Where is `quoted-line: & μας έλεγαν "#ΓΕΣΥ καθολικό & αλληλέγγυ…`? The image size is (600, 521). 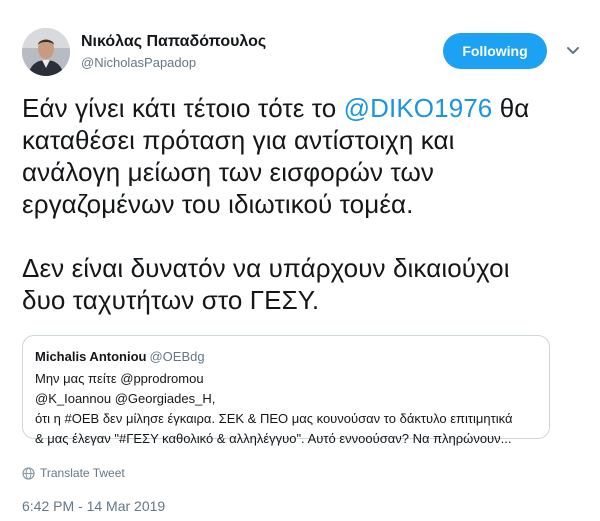 quoted-line: & μας έλεγαν "#ΓΕΣΥ καθολικό & αλληλέγγυ… is located at coordinates (273, 438).